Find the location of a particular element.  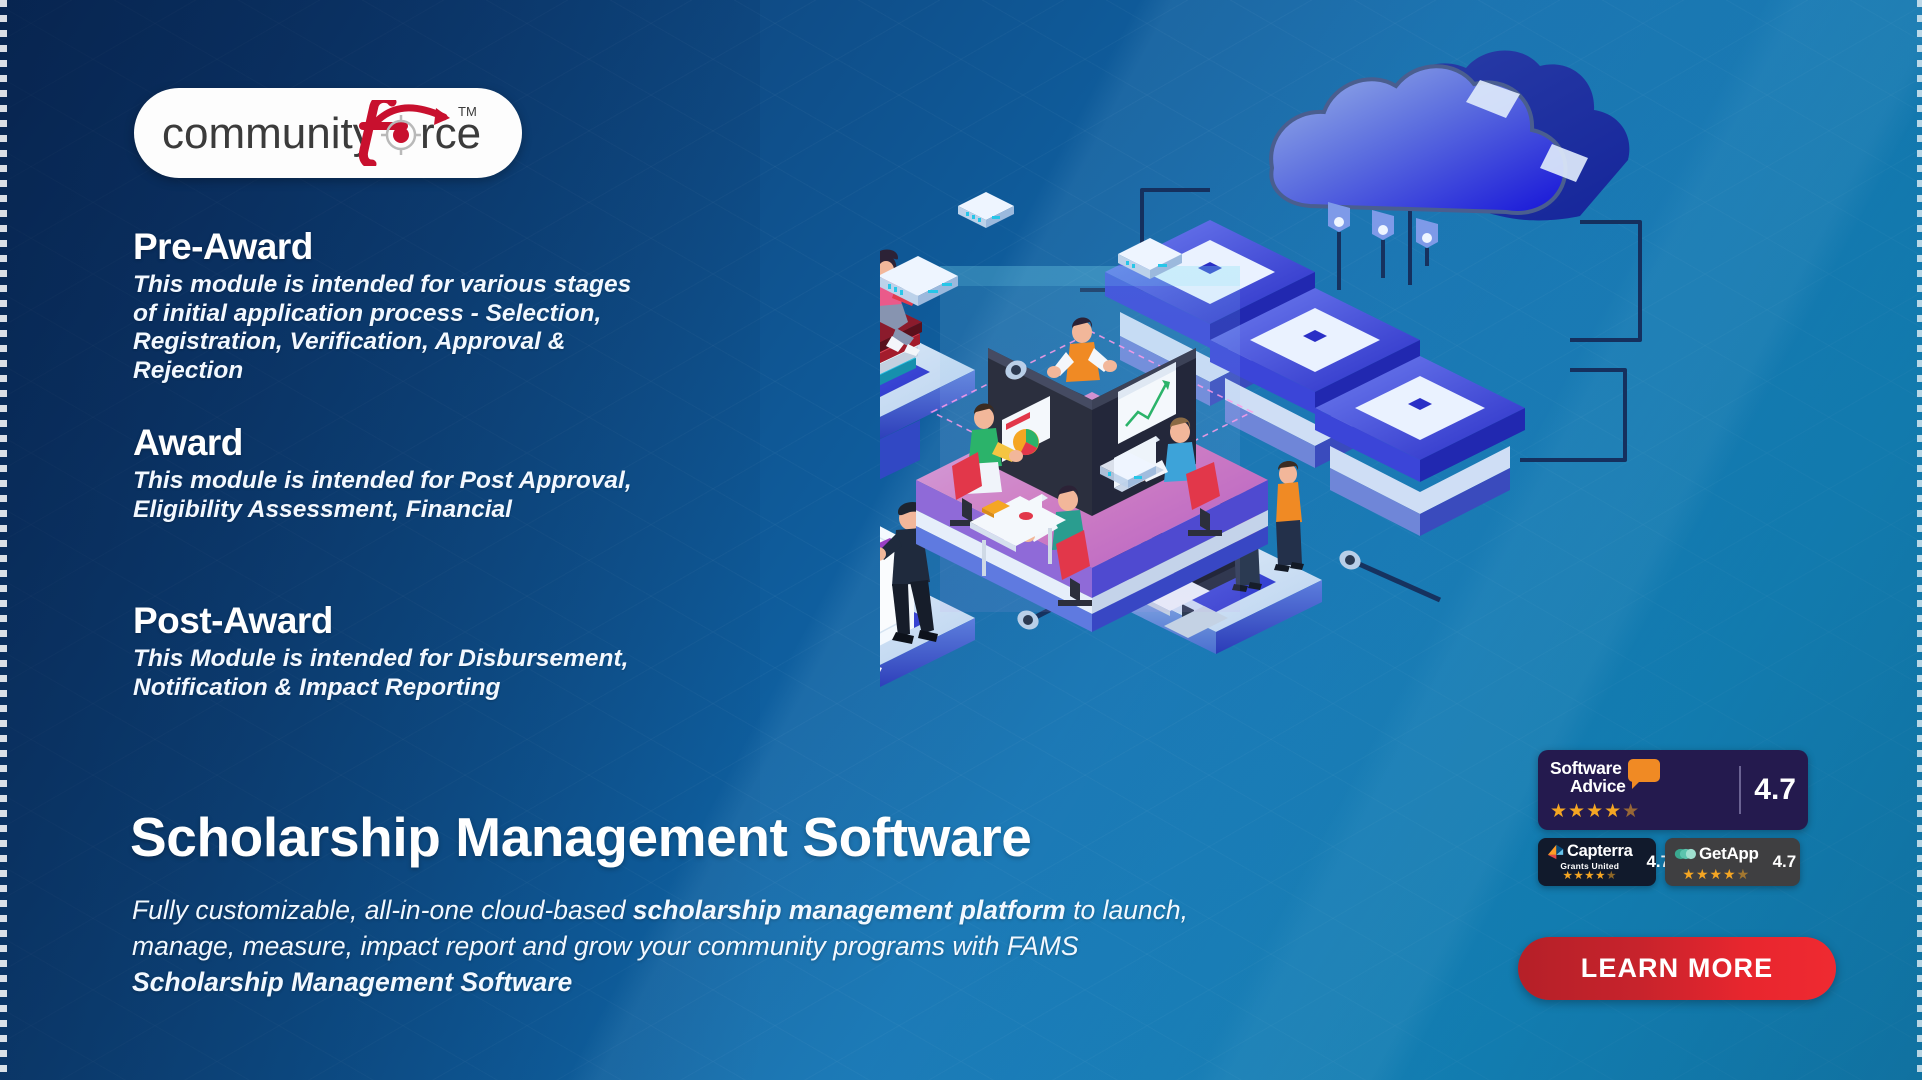

getapp-score: 4.7 is located at coordinates (1784, 861).